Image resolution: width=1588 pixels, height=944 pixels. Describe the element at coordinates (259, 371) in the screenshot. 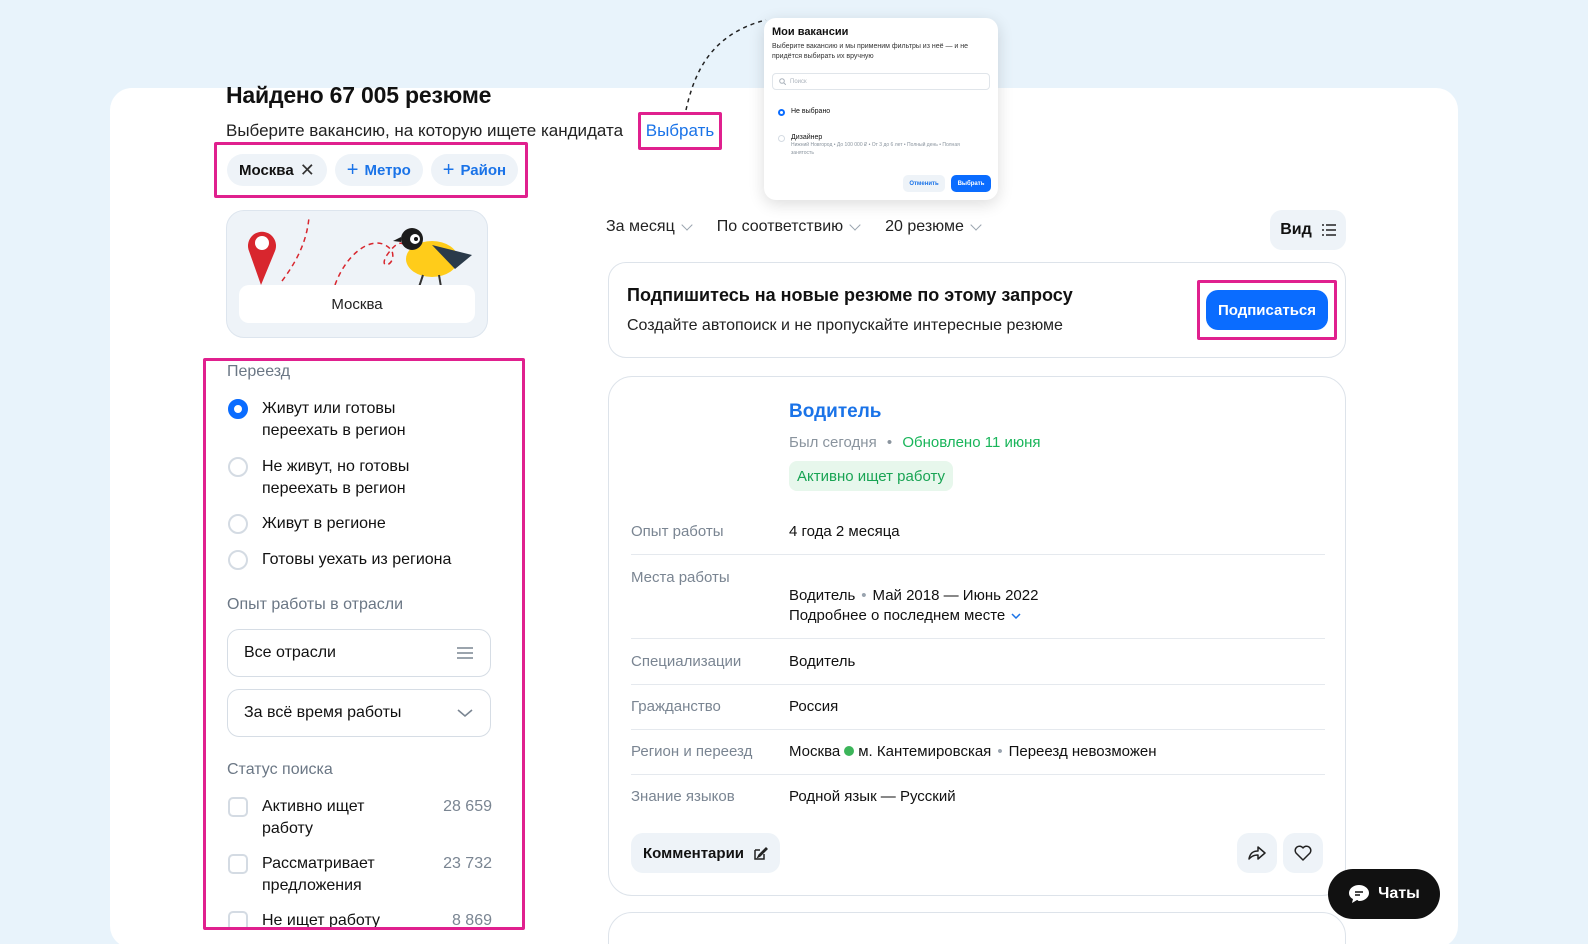

I see `relocation-heading: Переезд` at that location.